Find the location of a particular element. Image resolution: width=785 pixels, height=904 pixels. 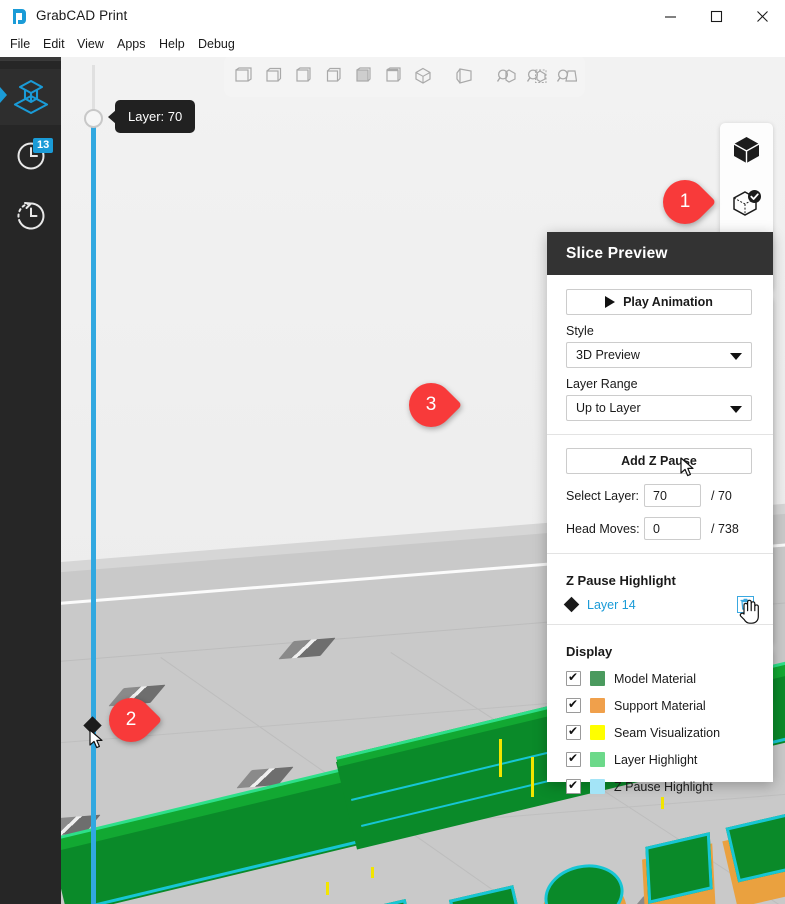

callout-number: 2 is located at coordinates (131, 719).